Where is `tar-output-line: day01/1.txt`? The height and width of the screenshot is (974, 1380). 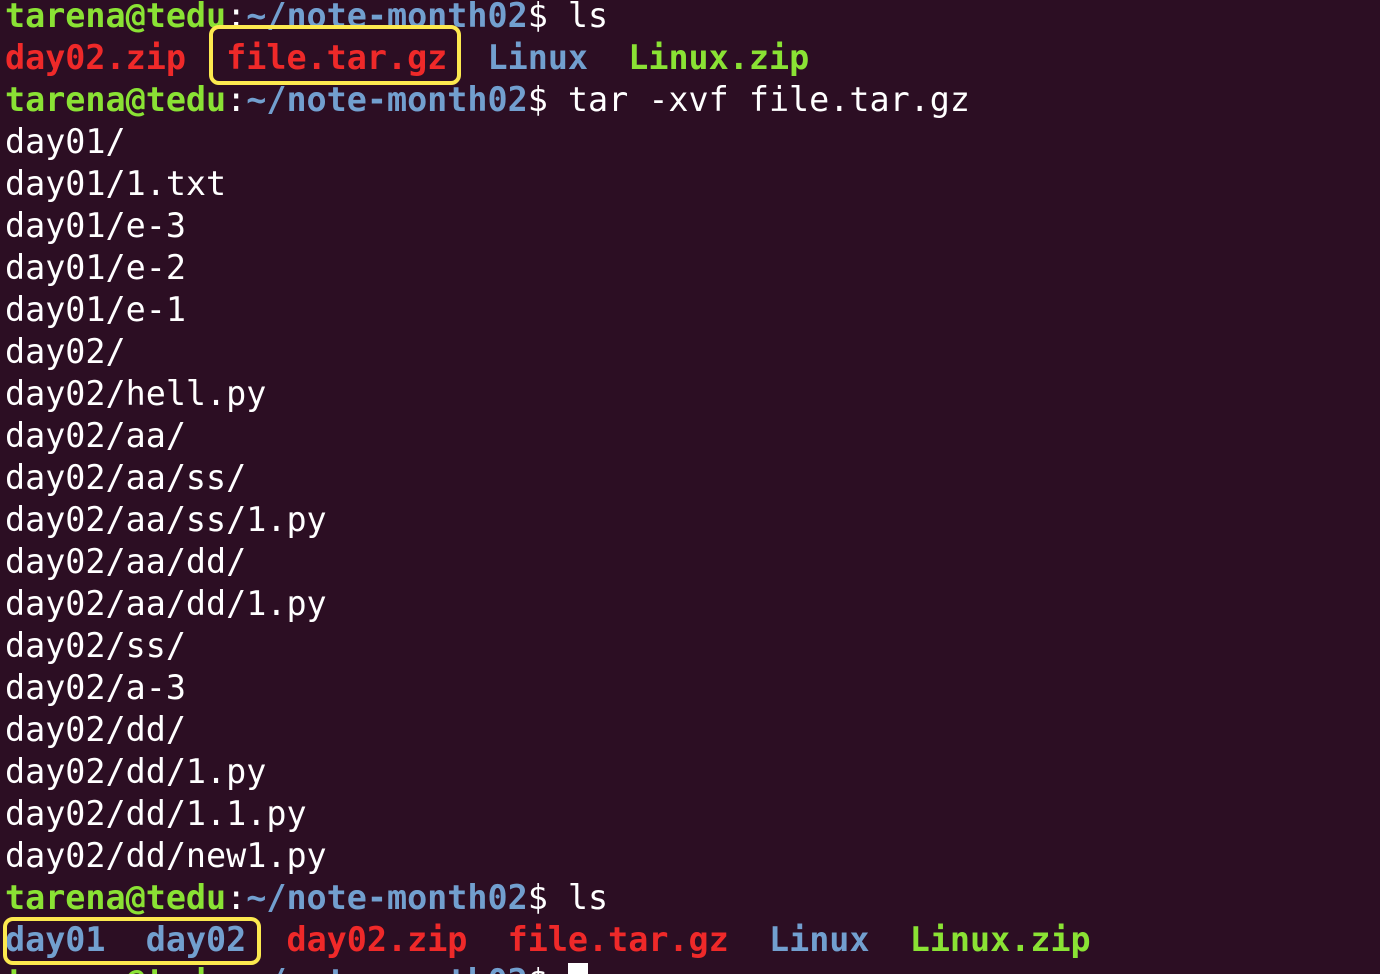 tar-output-line: day01/1.txt is located at coordinates (116, 183).